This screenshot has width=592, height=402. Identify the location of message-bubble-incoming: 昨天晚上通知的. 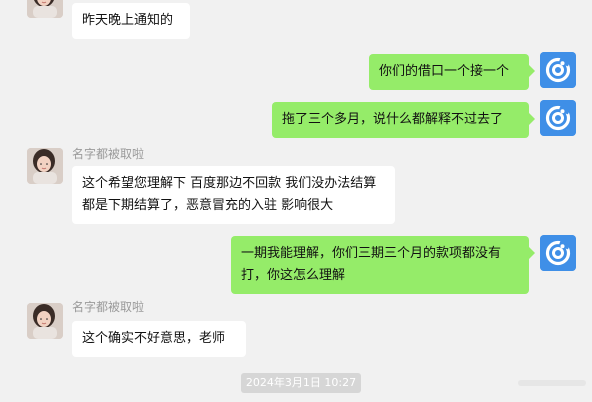
(131, 21).